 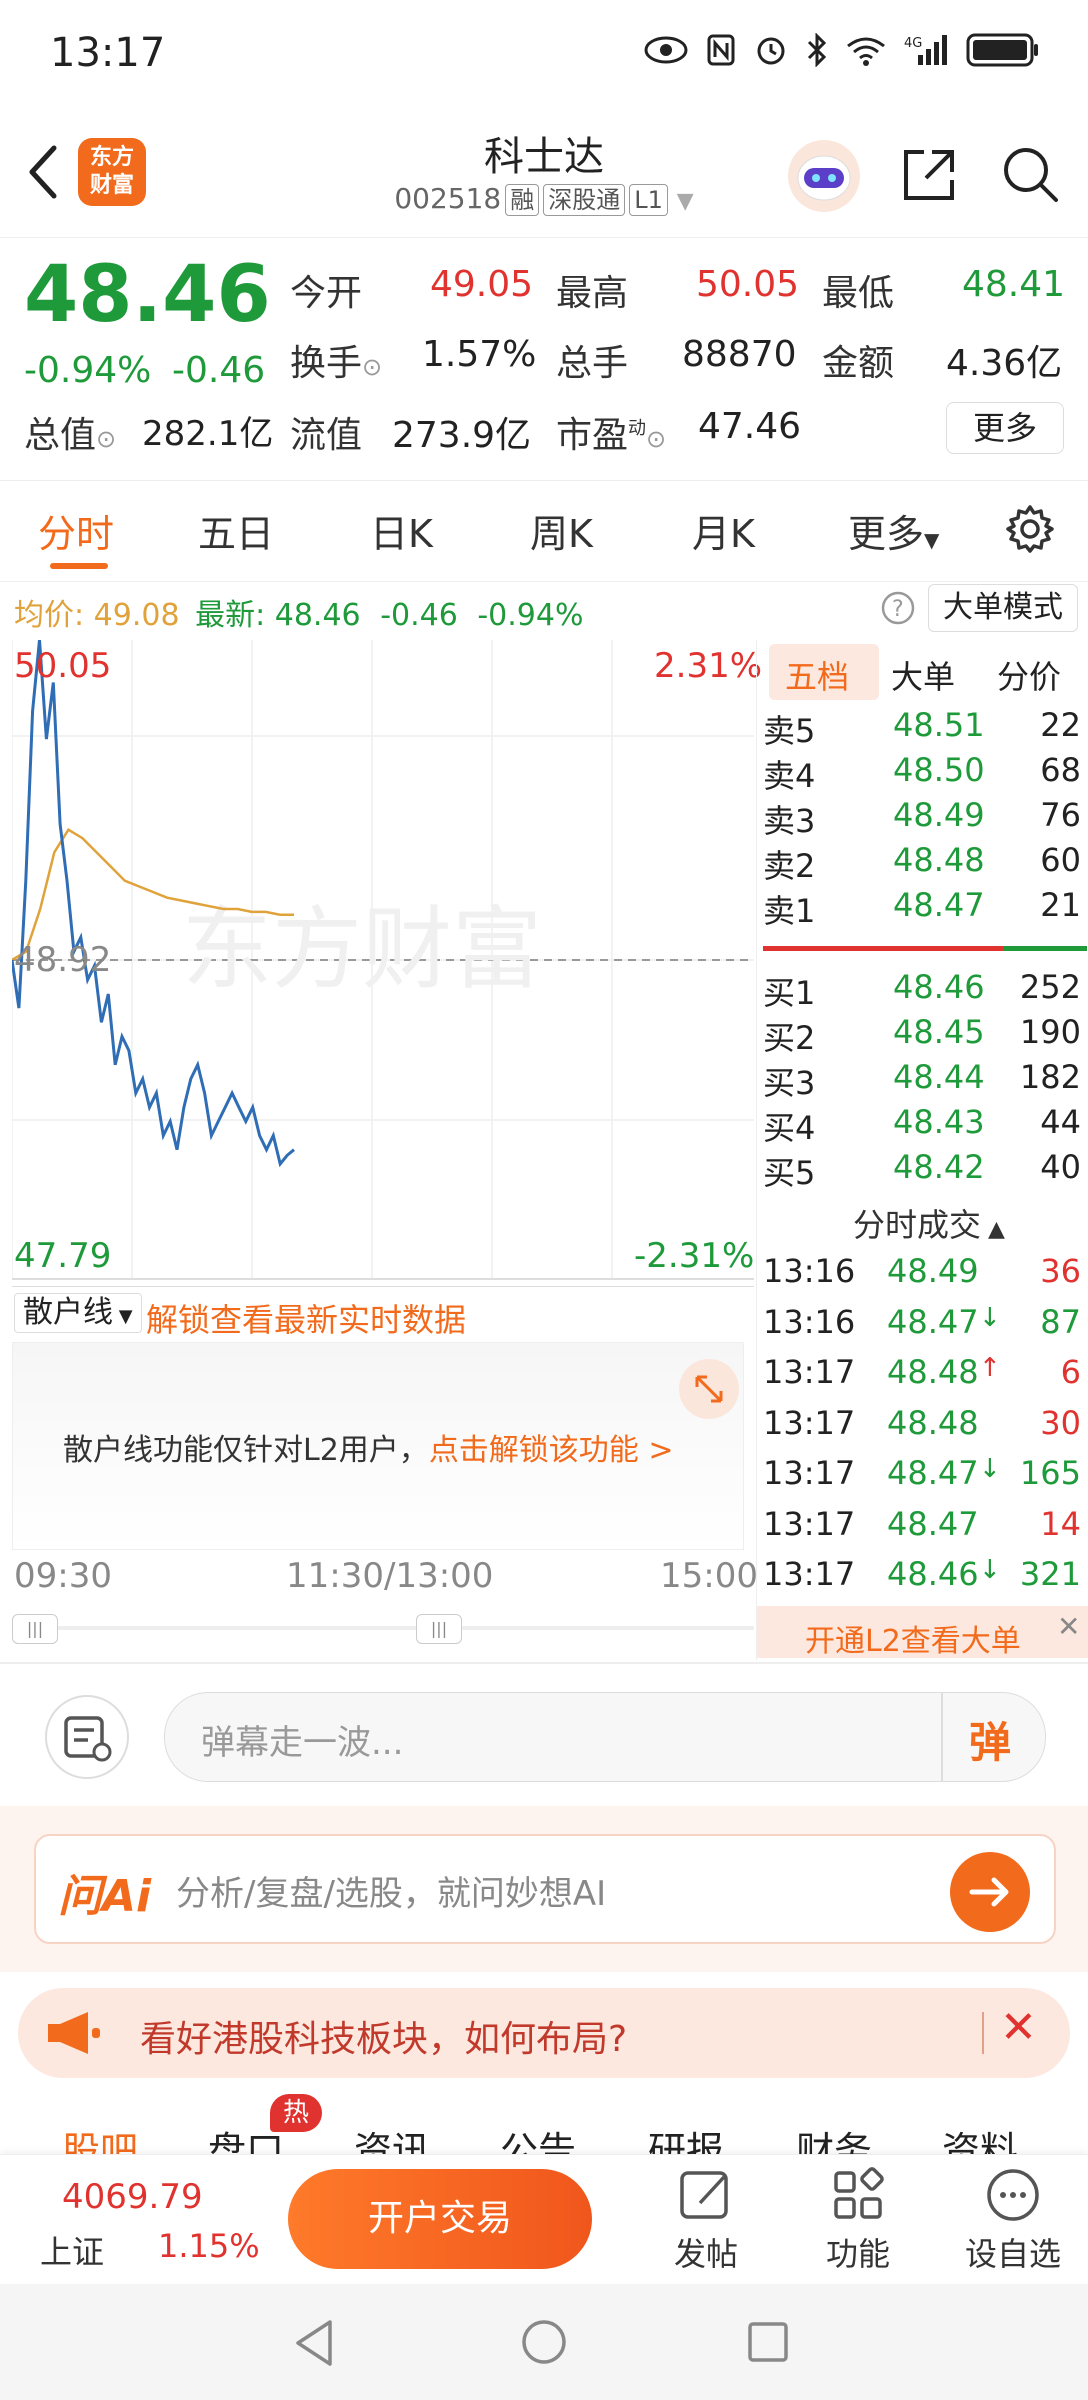 What do you see at coordinates (462, 435) in the screenshot?
I see `float-value: 273.9亿` at bounding box center [462, 435].